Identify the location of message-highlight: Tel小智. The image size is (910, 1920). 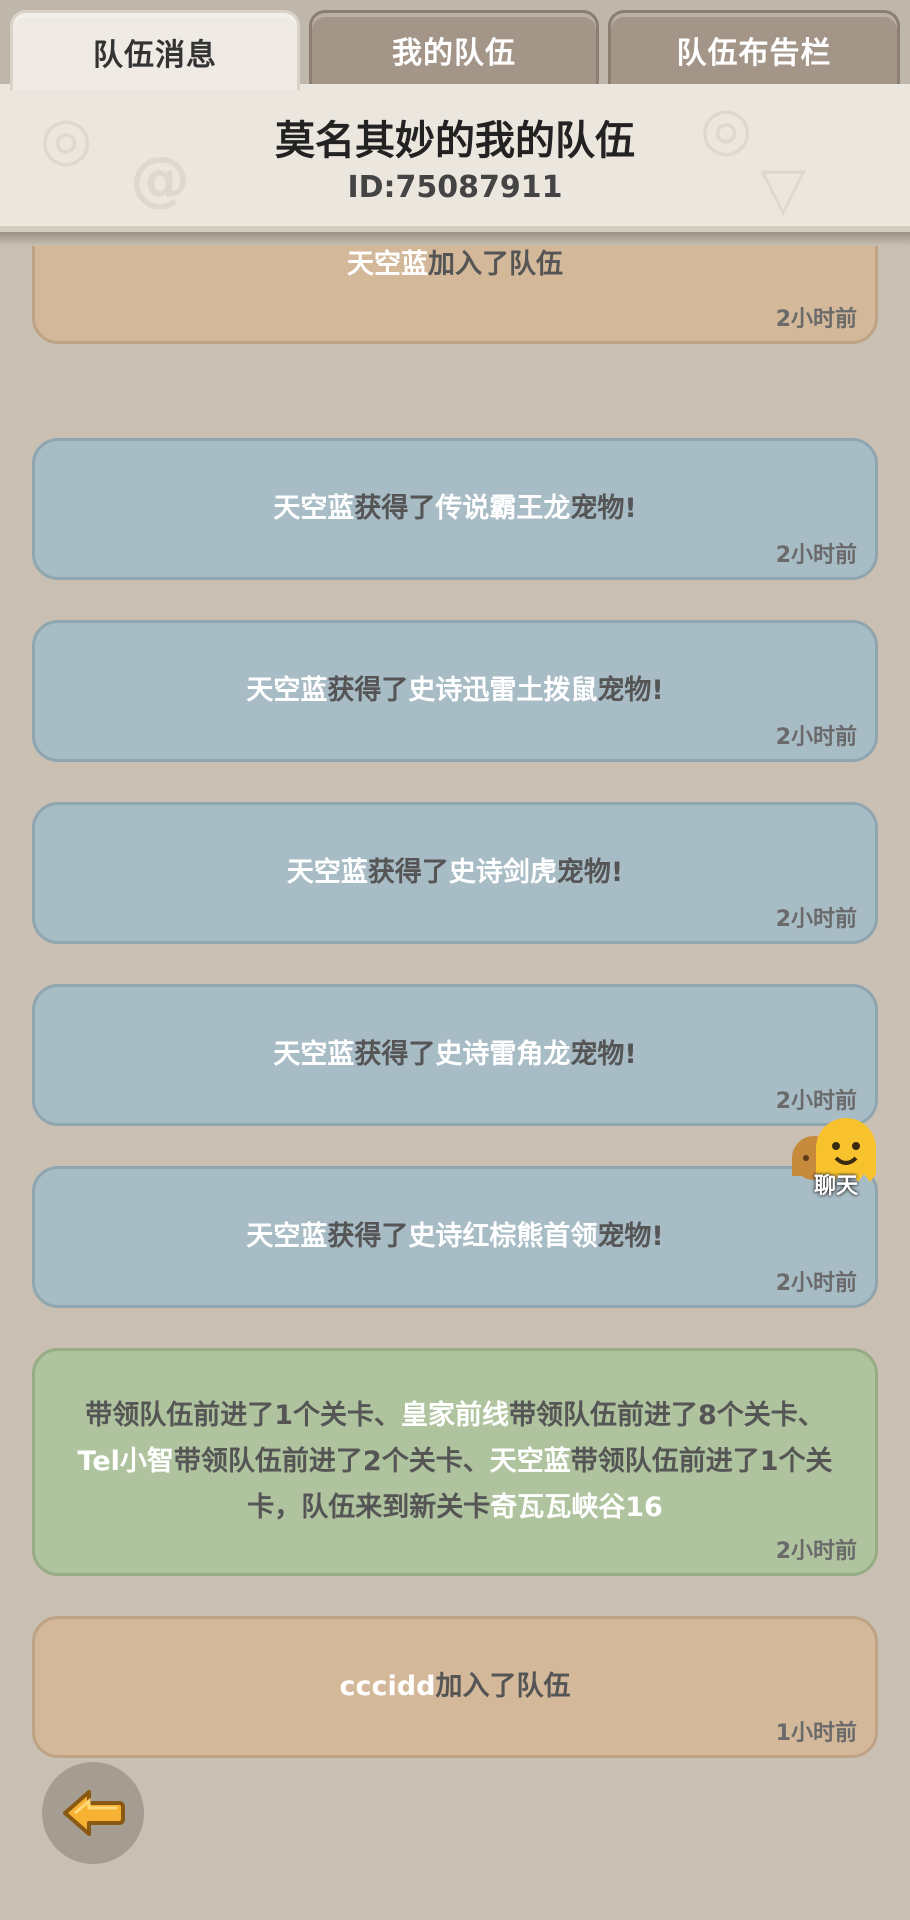
(125, 1461).